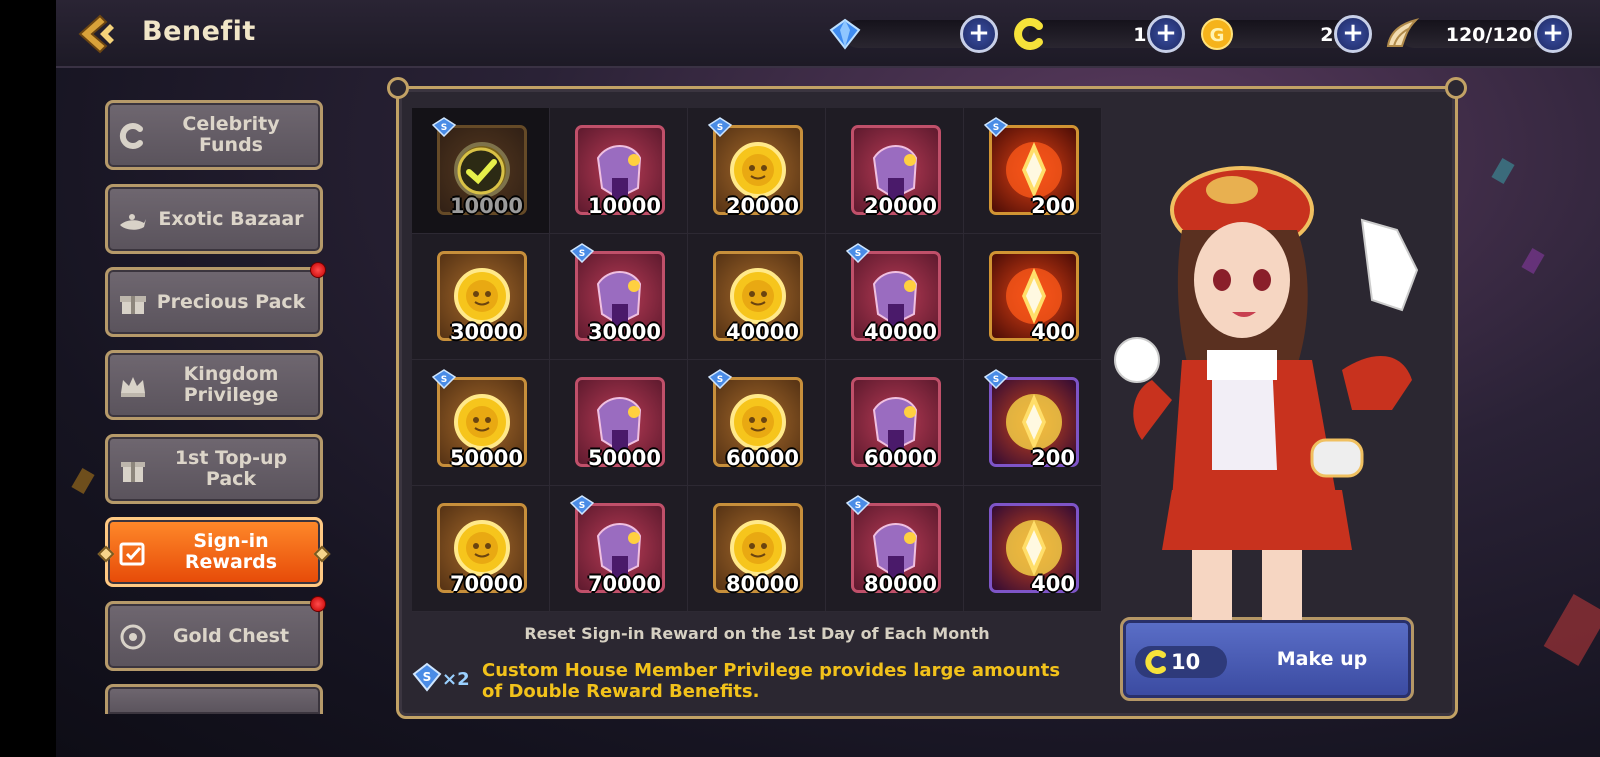  Describe the element at coordinates (481, 549) in the screenshot. I see `reward-cell: 70000` at that location.